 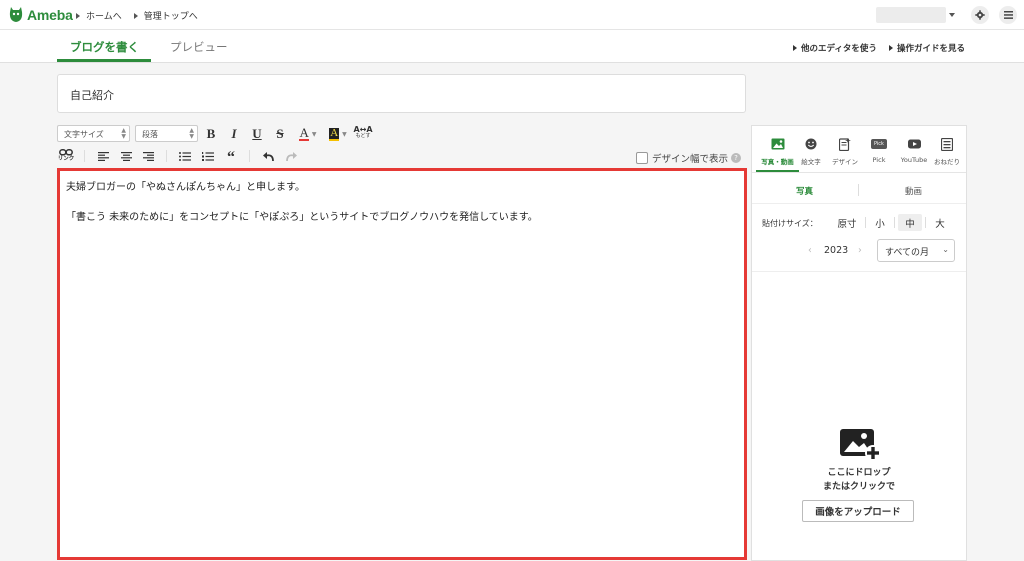 I want to click on panel-tab-design: デザイン, so click(x=845, y=151).